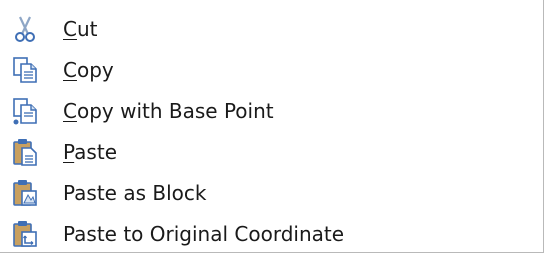 The width and height of the screenshot is (549, 257). What do you see at coordinates (25, 234) in the screenshot?
I see `paste-to-original-coordinate-icon` at bounding box center [25, 234].